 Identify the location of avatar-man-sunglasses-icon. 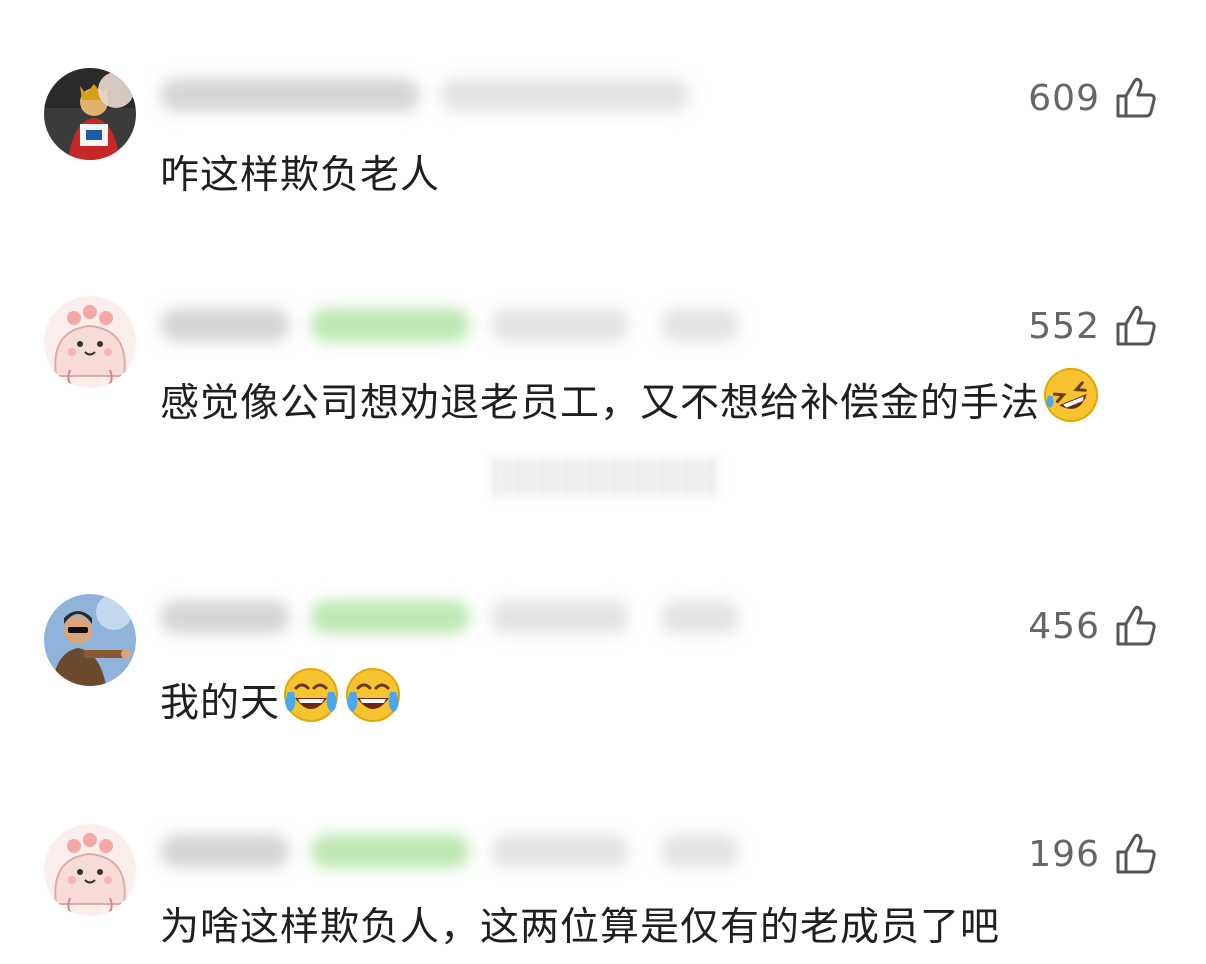
(90, 640).